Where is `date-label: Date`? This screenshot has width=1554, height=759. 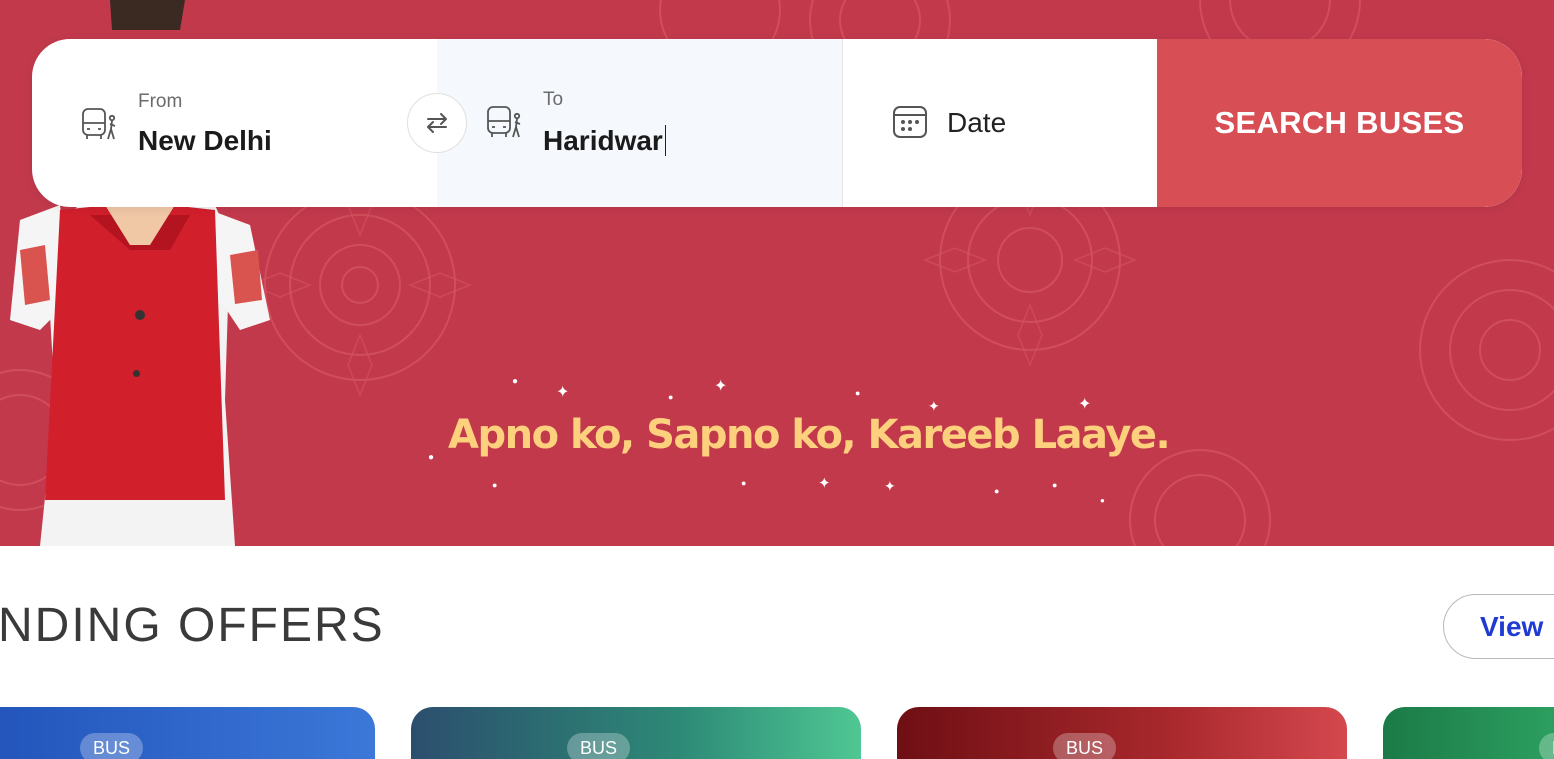 date-label: Date is located at coordinates (977, 122).